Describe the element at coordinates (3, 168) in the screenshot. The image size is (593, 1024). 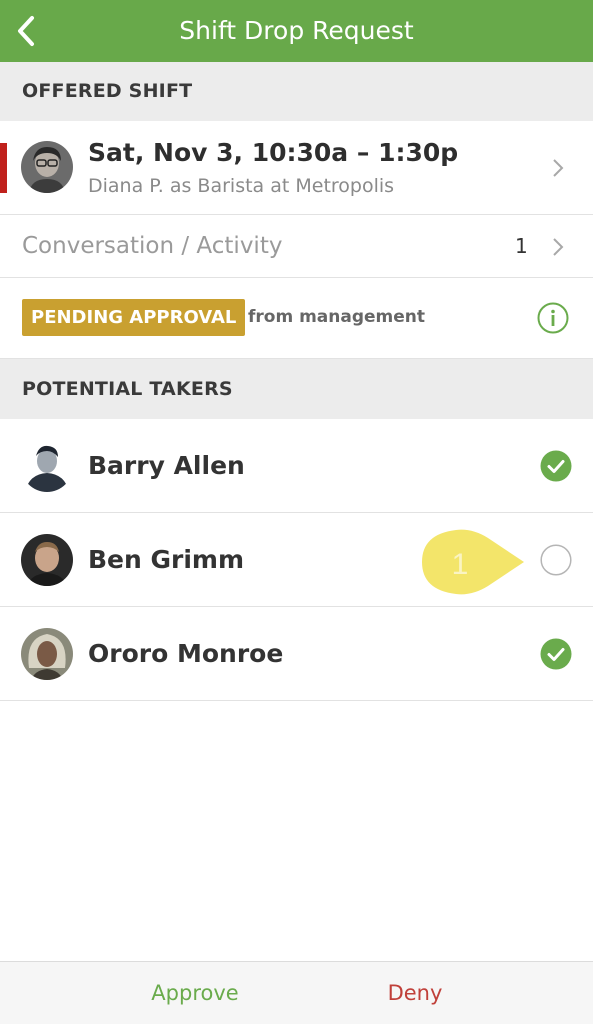
I see `shift-indicator-bar` at that location.